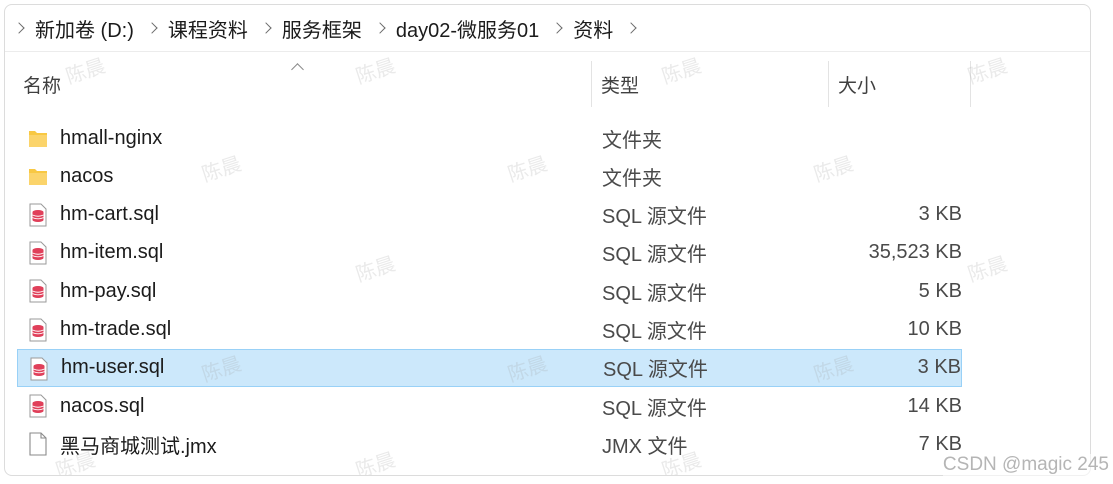  Describe the element at coordinates (489, 367) in the screenshot. I see `file-row: hm-user.sql SQL 源文件 3 KB` at that location.